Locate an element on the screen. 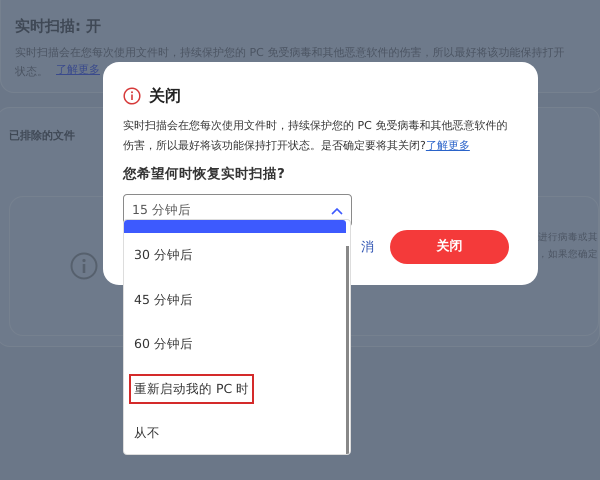 This screenshot has height=480, width=600. warning-icon is located at coordinates (132, 96).